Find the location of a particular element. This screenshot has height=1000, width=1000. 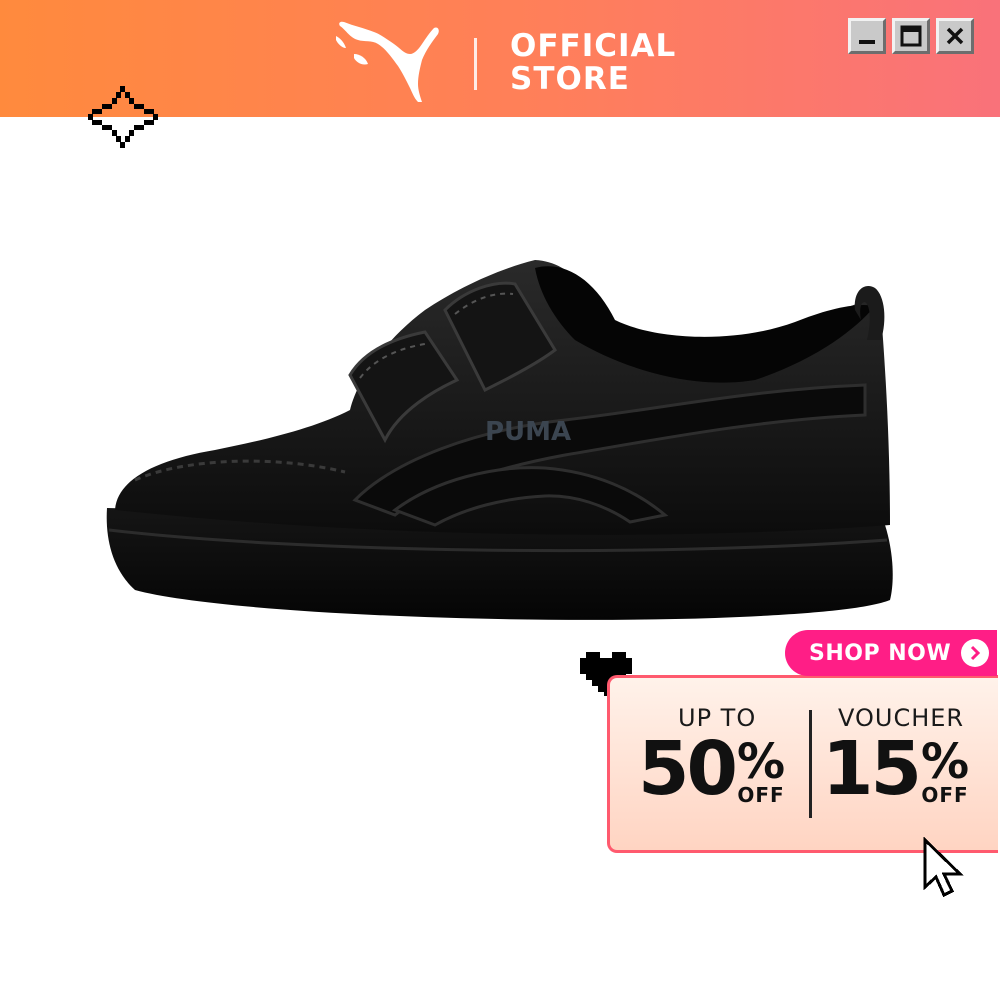

maximize-icon is located at coordinates (911, 36).